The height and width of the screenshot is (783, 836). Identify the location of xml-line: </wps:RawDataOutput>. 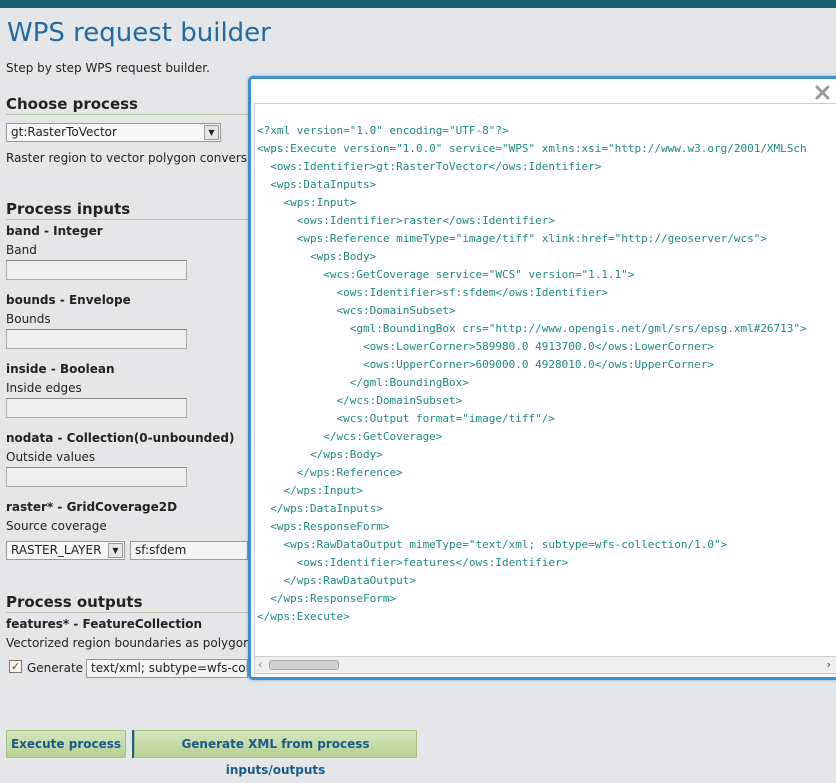
(336, 580).